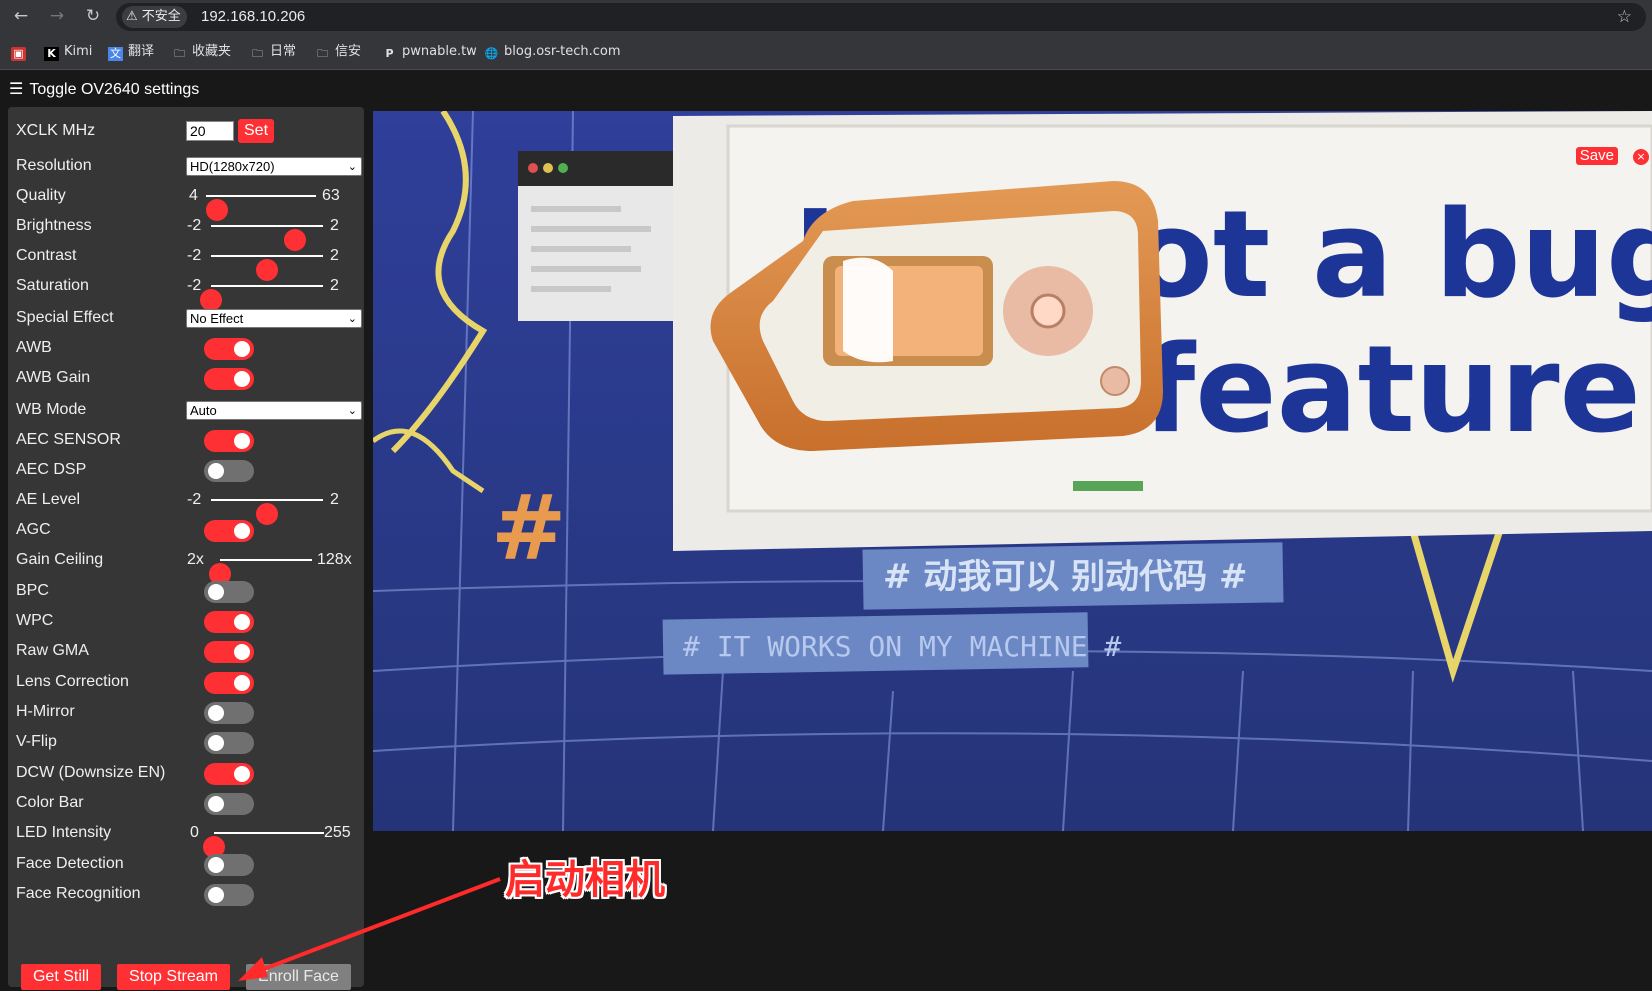  I want to click on agc-toggle, so click(229, 531).